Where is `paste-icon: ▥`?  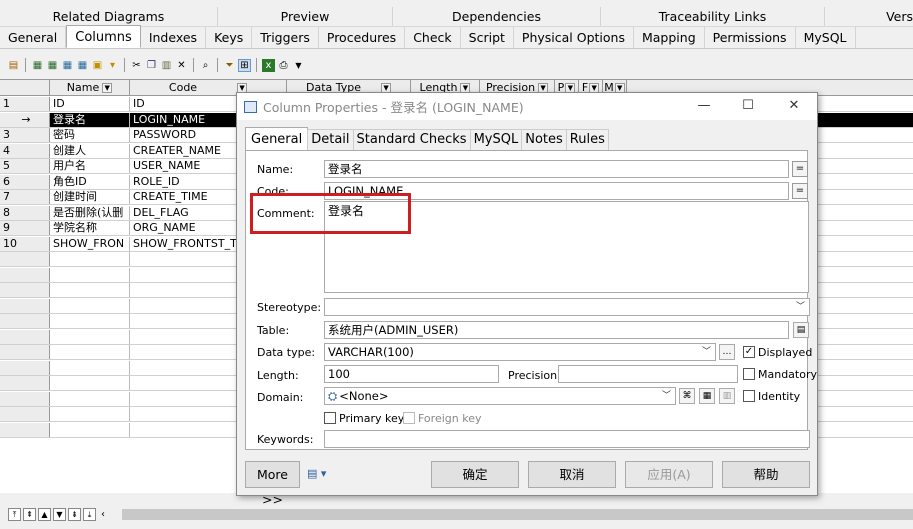 paste-icon: ▥ is located at coordinates (166, 65).